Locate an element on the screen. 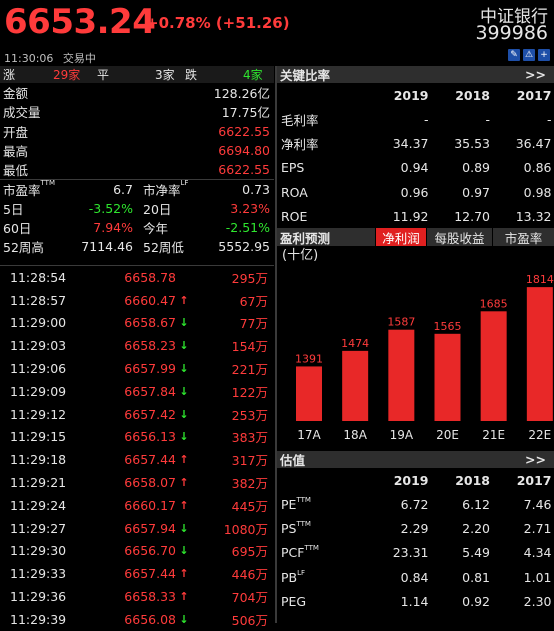  row-label-text: PE is located at coordinates (289, 504).